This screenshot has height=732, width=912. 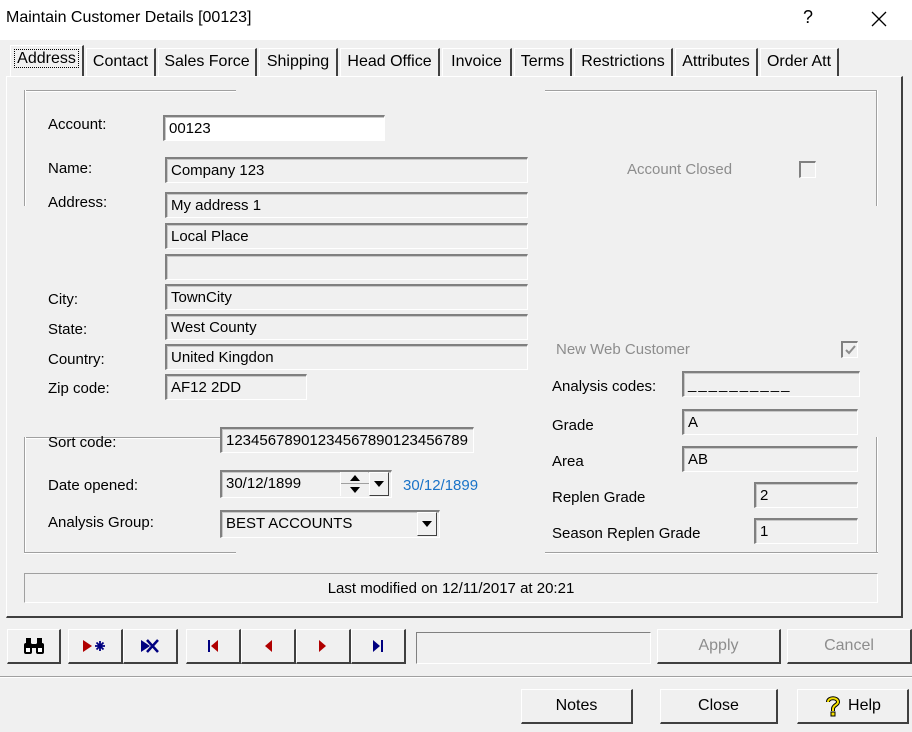 I want to click on tab-shipping: Shipping, so click(x=298, y=62).